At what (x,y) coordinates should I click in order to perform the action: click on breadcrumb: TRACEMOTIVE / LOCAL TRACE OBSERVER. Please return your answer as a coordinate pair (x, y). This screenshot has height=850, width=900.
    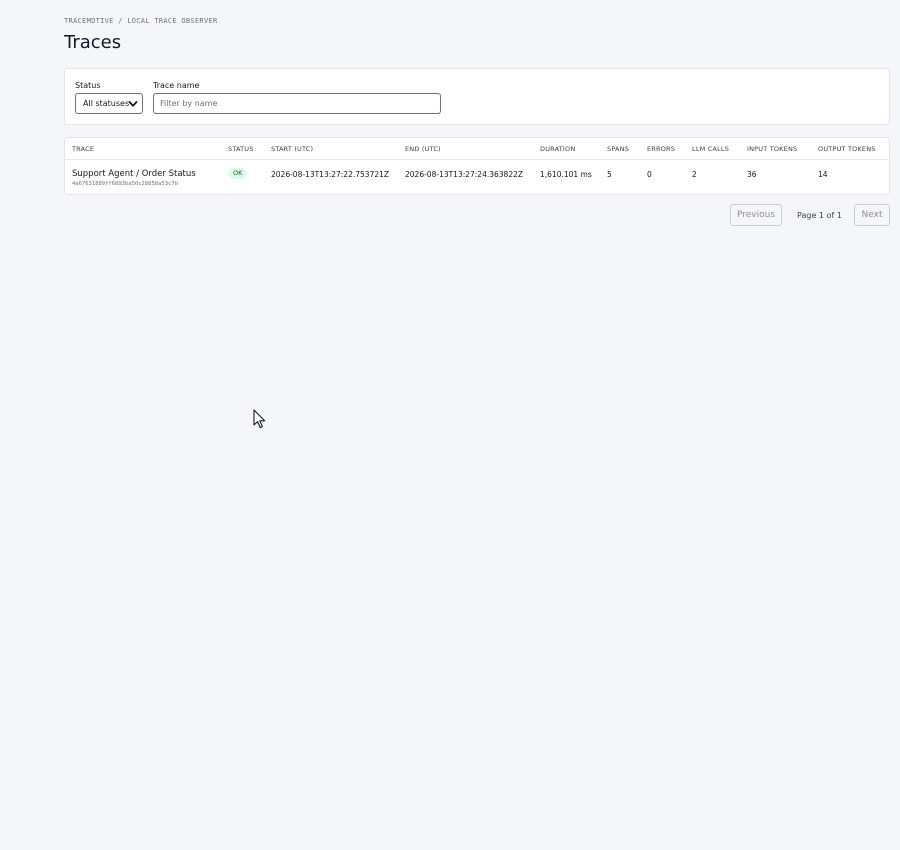
    Looking at the image, I should click on (141, 21).